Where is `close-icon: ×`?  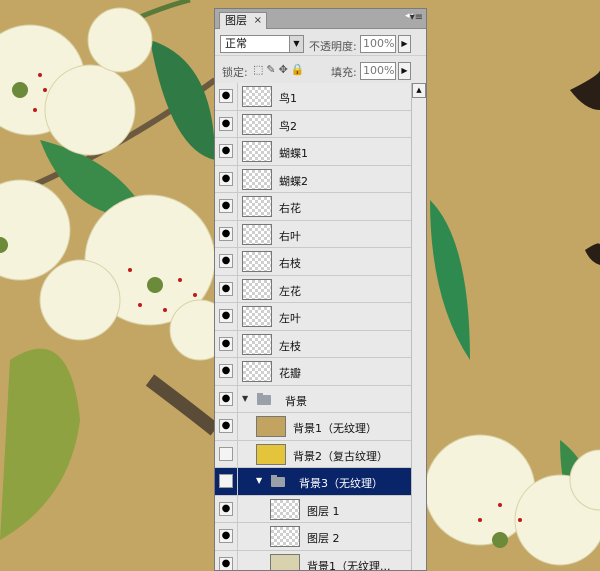 close-icon: × is located at coordinates (258, 20).